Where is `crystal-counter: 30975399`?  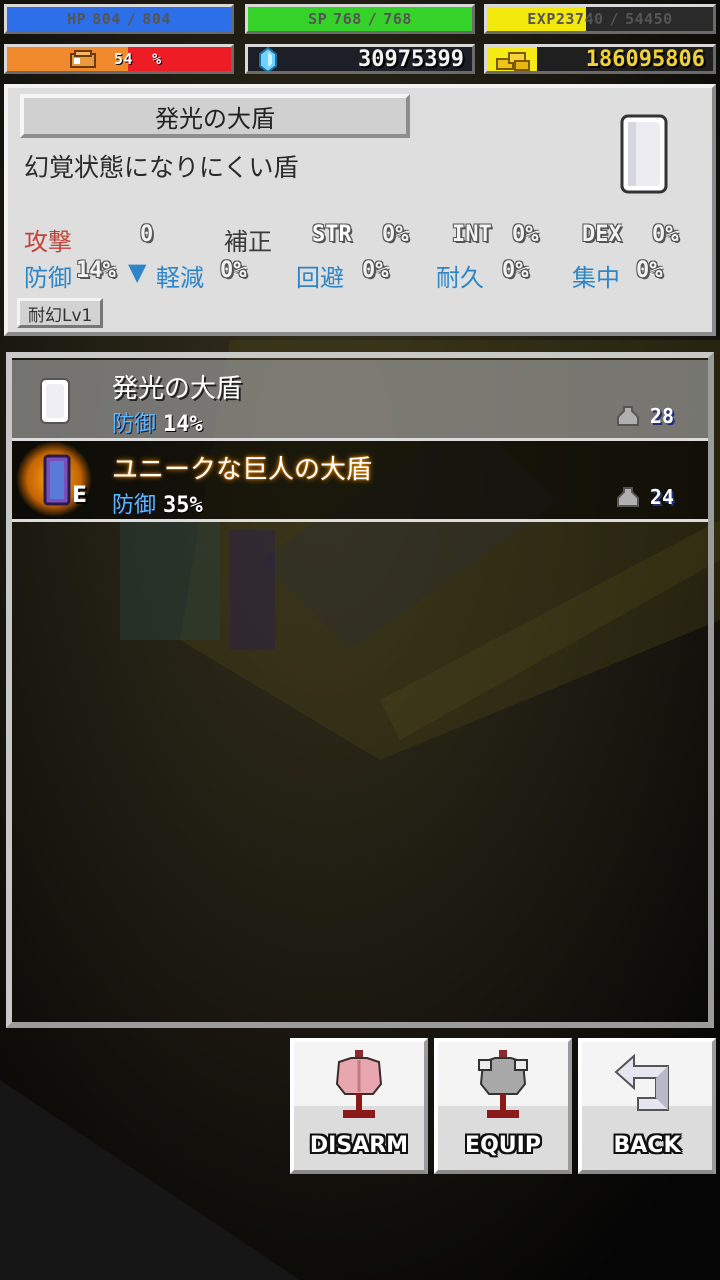
crystal-counter: 30975399 is located at coordinates (360, 59).